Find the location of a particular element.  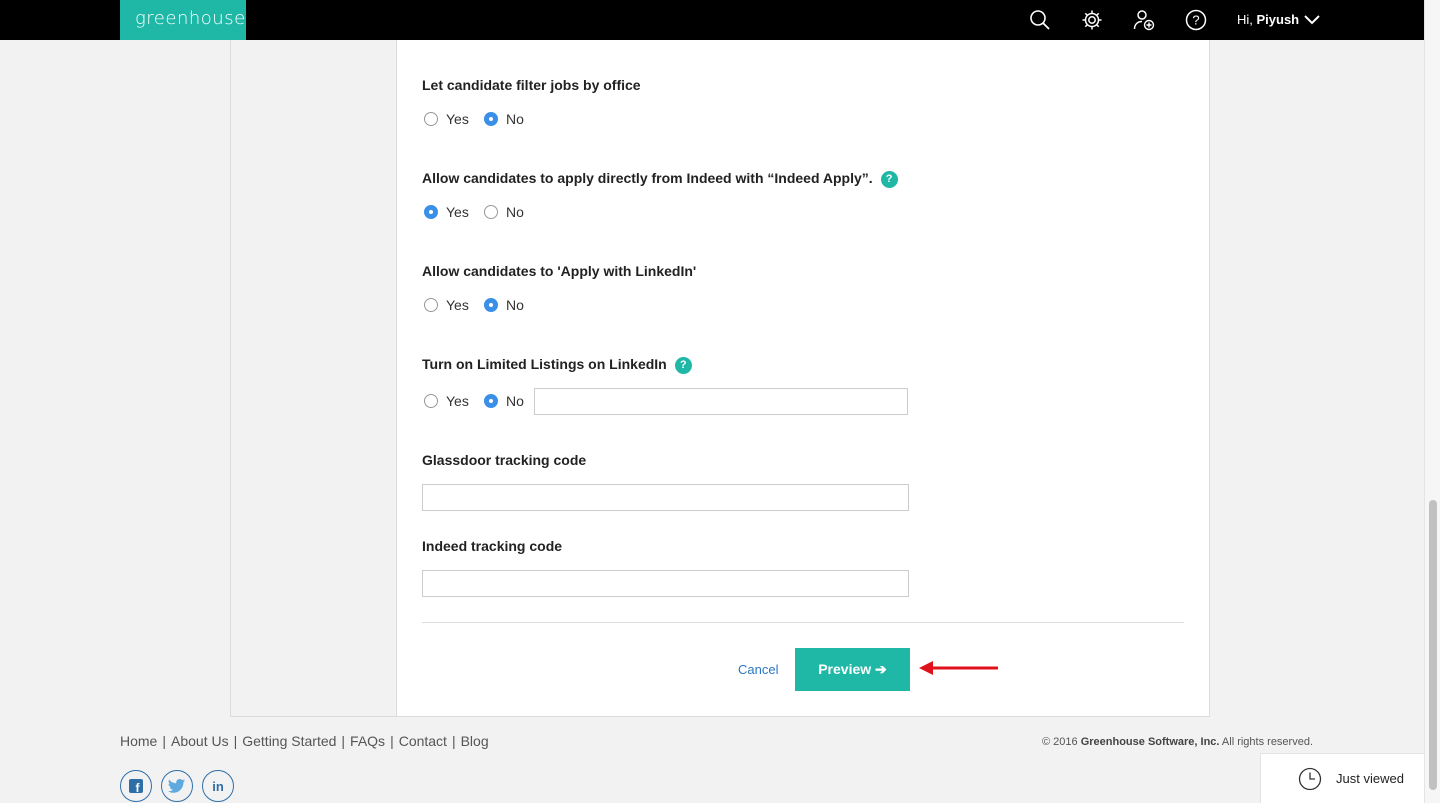

user-name: Piyush is located at coordinates (1278, 19).